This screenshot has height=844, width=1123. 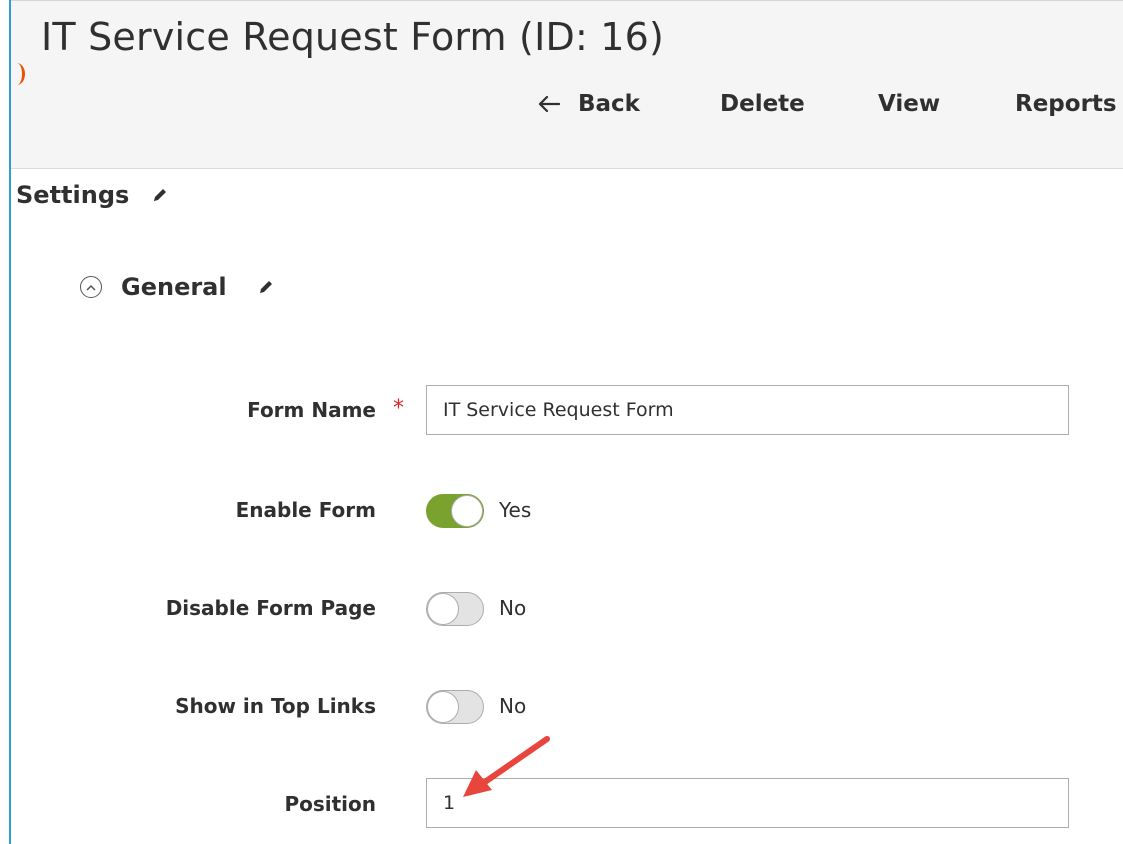 I want to click on reports-button: Reports, so click(x=1066, y=104).